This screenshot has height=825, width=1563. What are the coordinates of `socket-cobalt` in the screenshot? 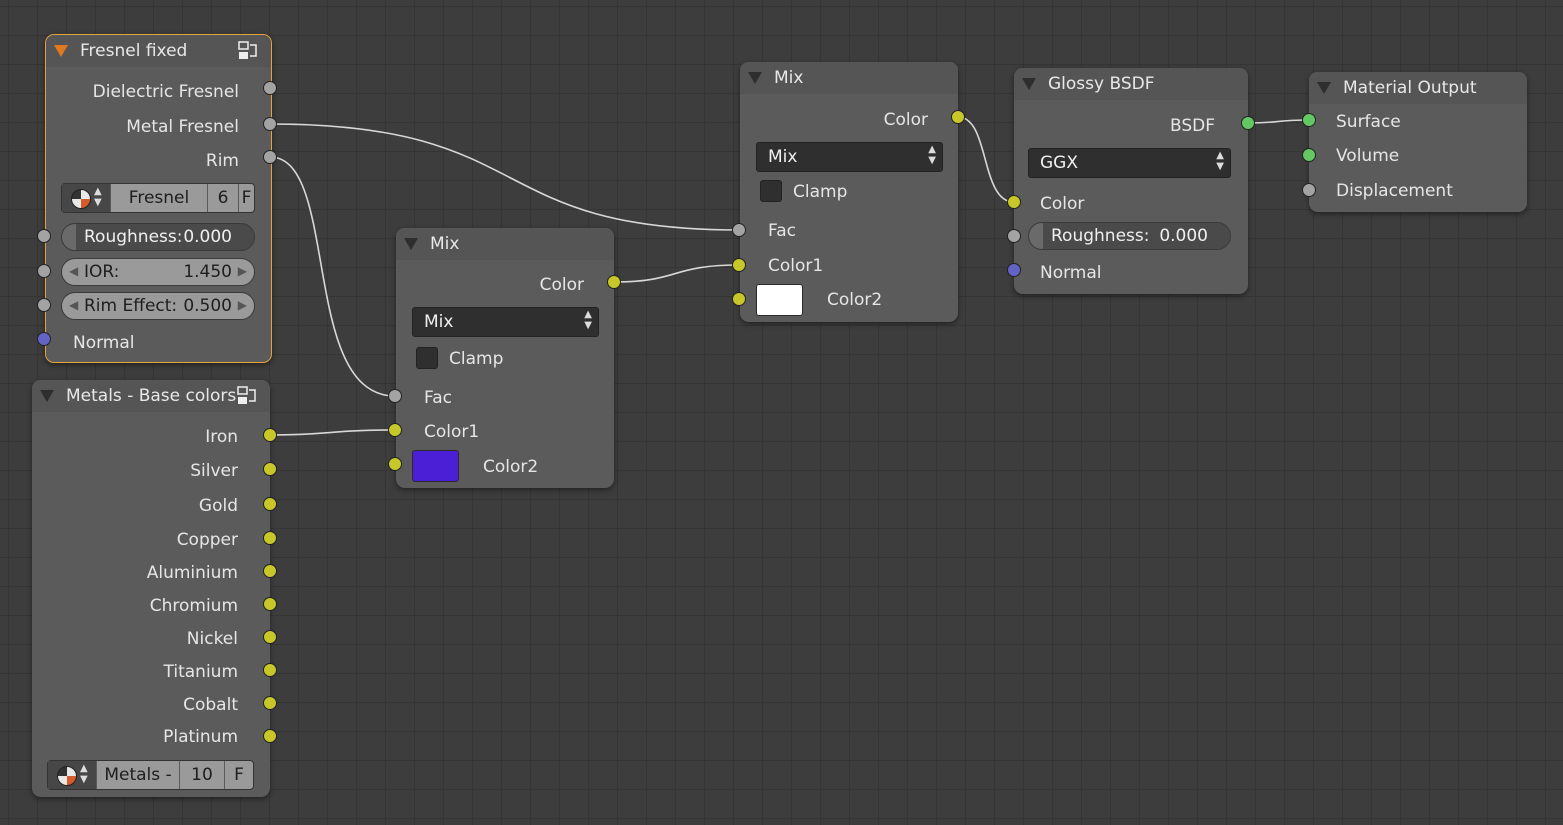 It's located at (270, 703).